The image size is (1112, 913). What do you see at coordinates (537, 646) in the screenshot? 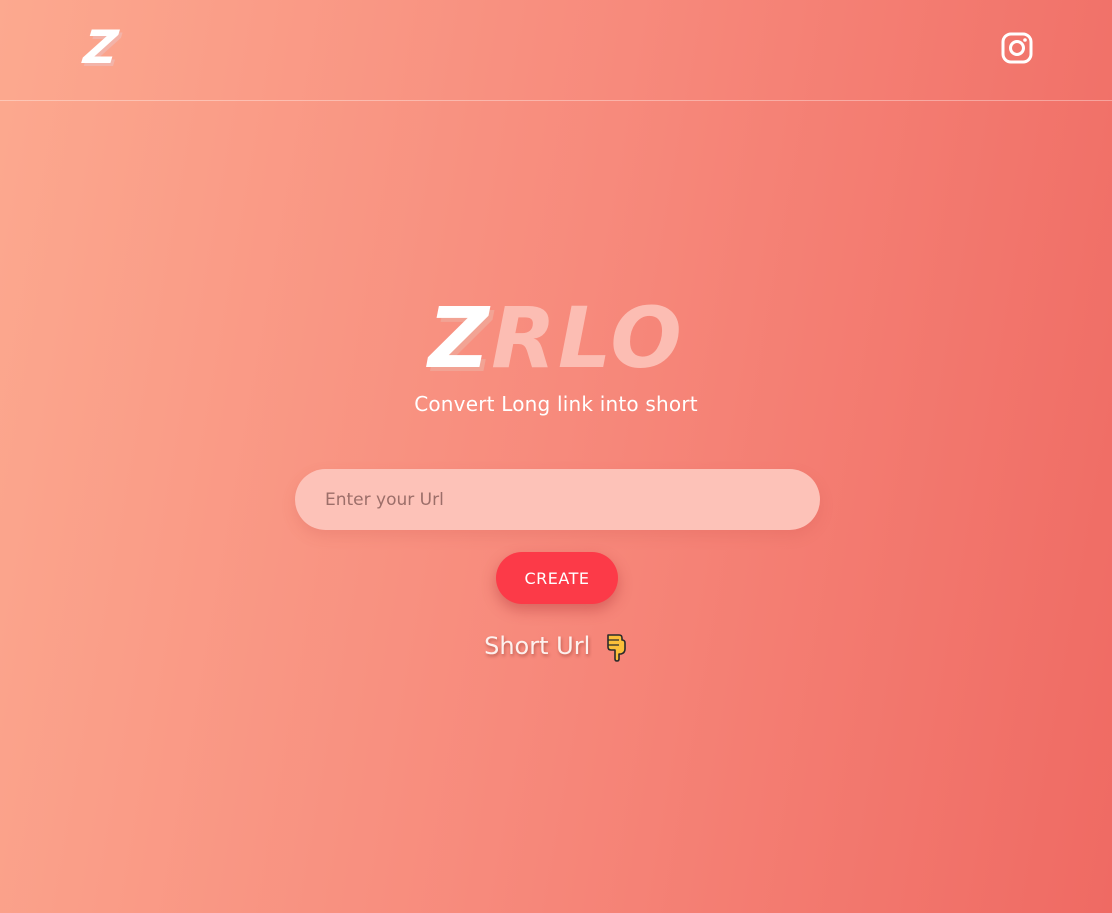
I see `short-url-label: Short Url` at bounding box center [537, 646].